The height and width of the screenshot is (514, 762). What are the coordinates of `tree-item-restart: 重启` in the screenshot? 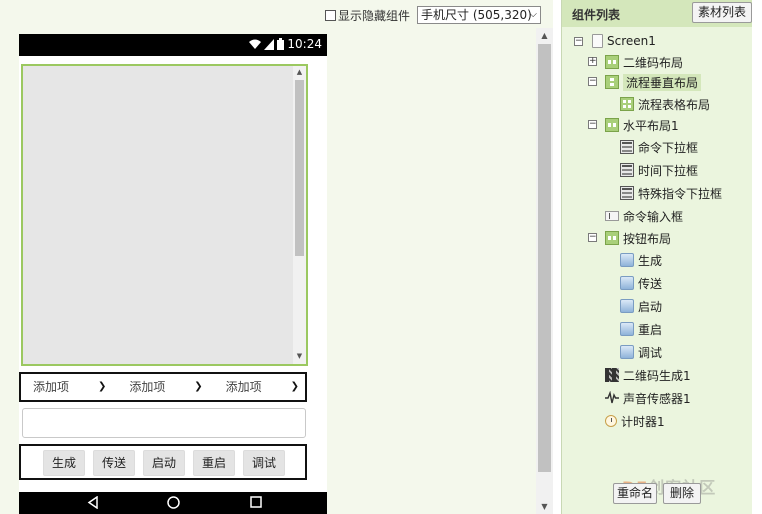 It's located at (641, 329).